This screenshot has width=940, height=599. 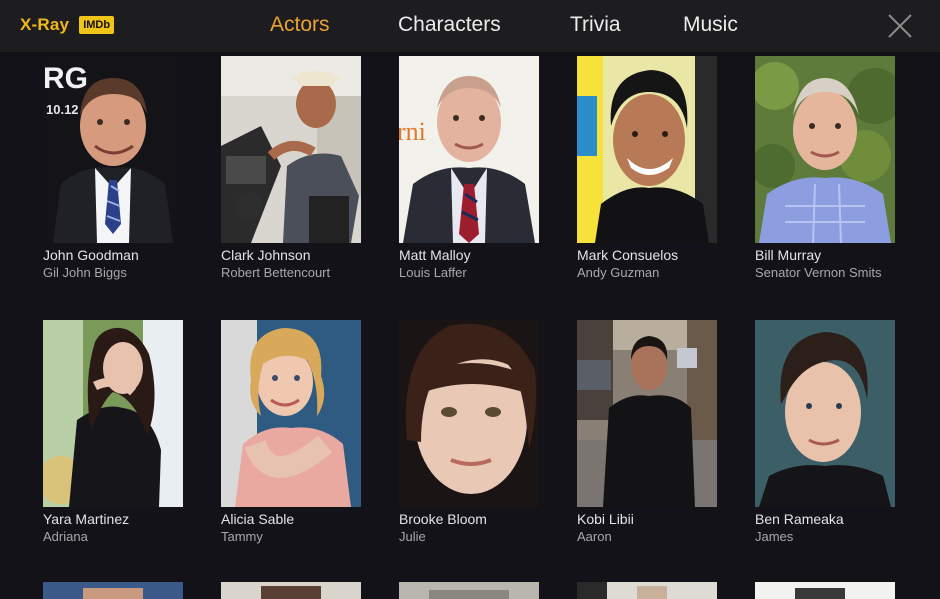 What do you see at coordinates (618, 272) in the screenshot?
I see `character-name: Andy Guzman` at bounding box center [618, 272].